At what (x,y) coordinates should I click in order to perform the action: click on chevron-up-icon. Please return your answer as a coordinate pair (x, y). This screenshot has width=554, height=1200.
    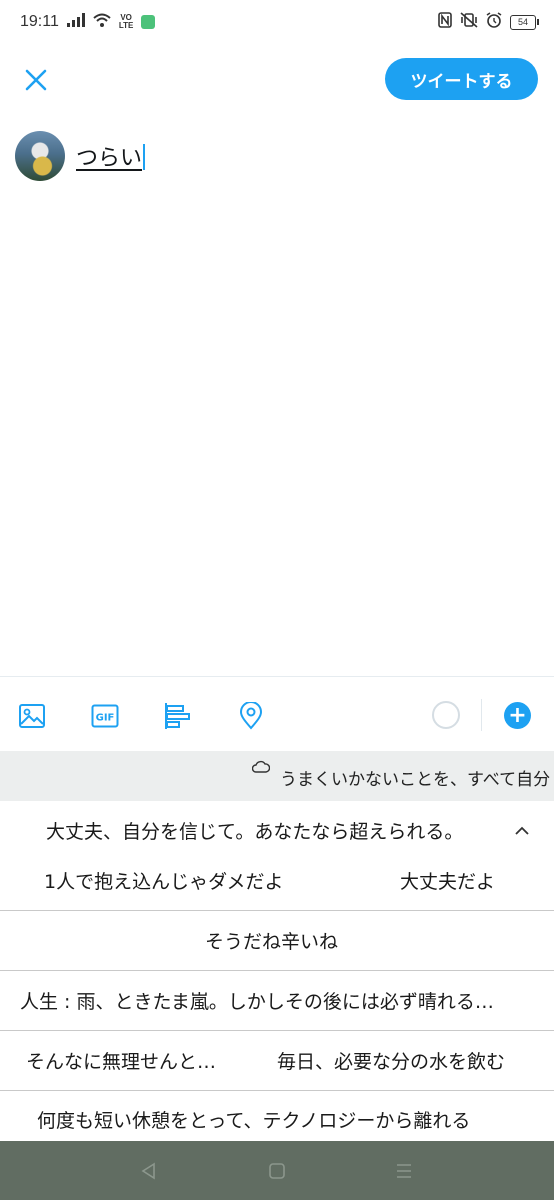
    Looking at the image, I should click on (522, 831).